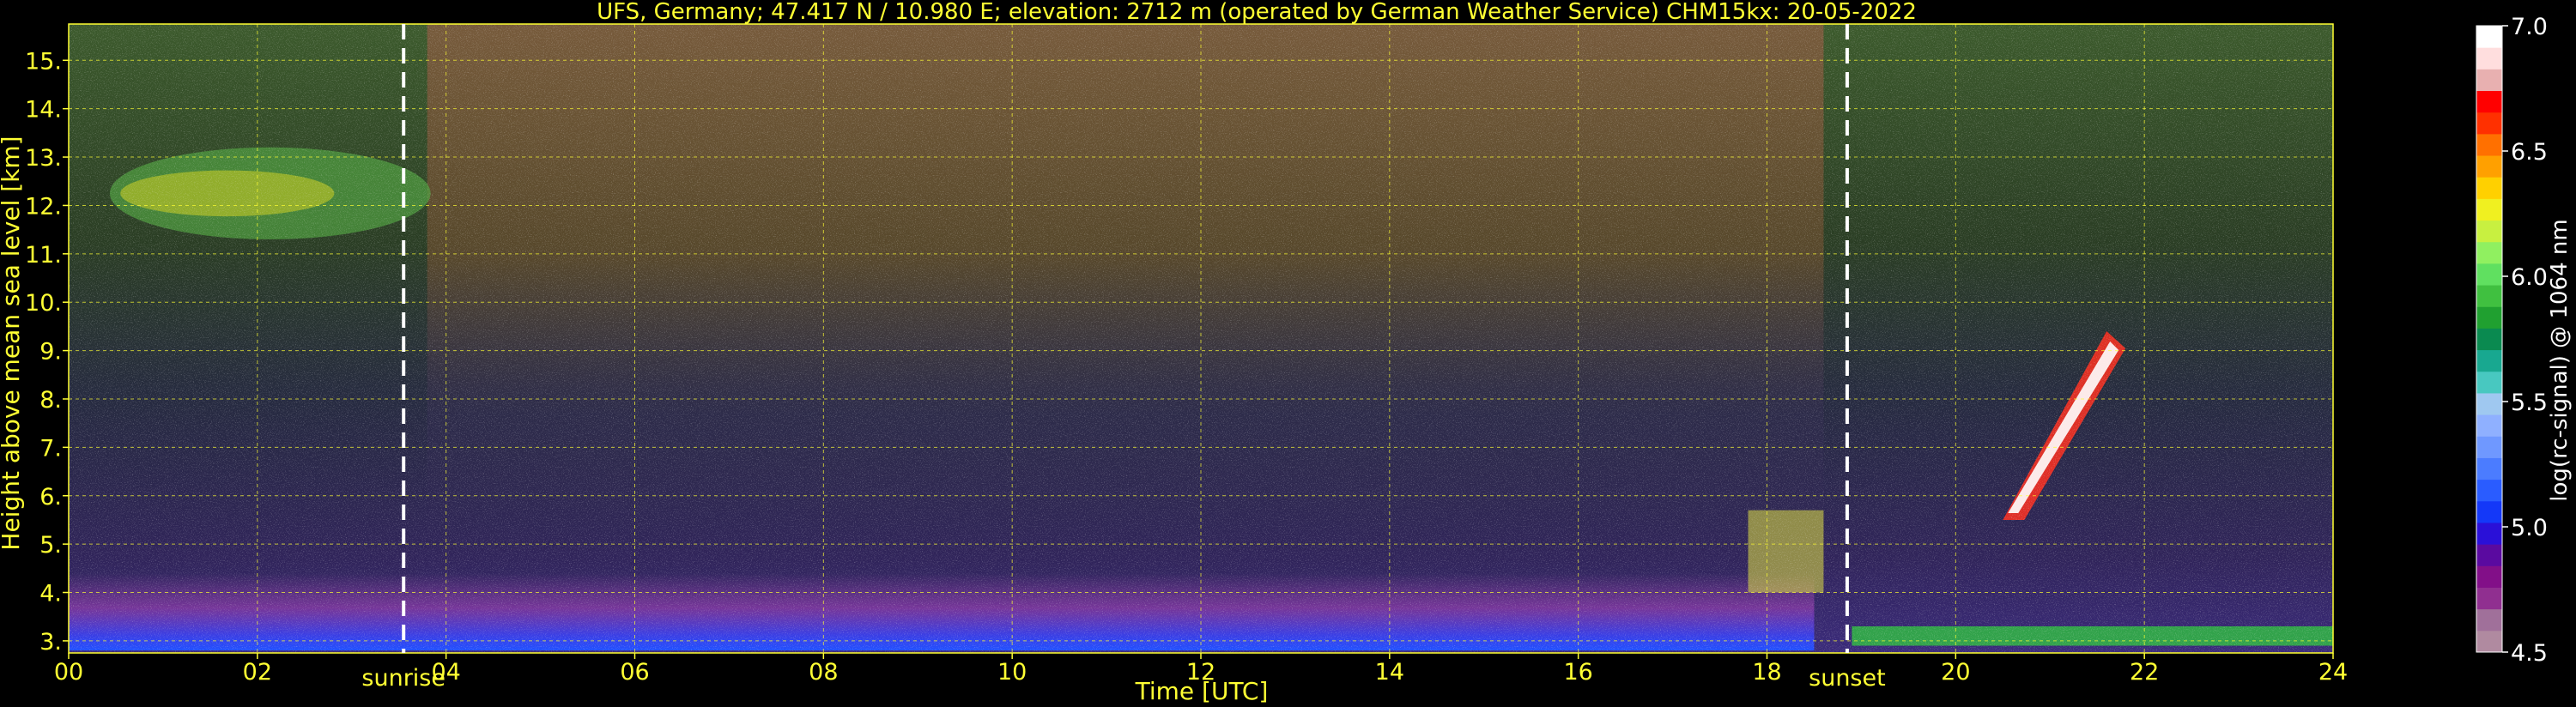 This screenshot has height=707, width=2576. What do you see at coordinates (2529, 528) in the screenshot?
I see `colorbar-tick-label: 5.0` at bounding box center [2529, 528].